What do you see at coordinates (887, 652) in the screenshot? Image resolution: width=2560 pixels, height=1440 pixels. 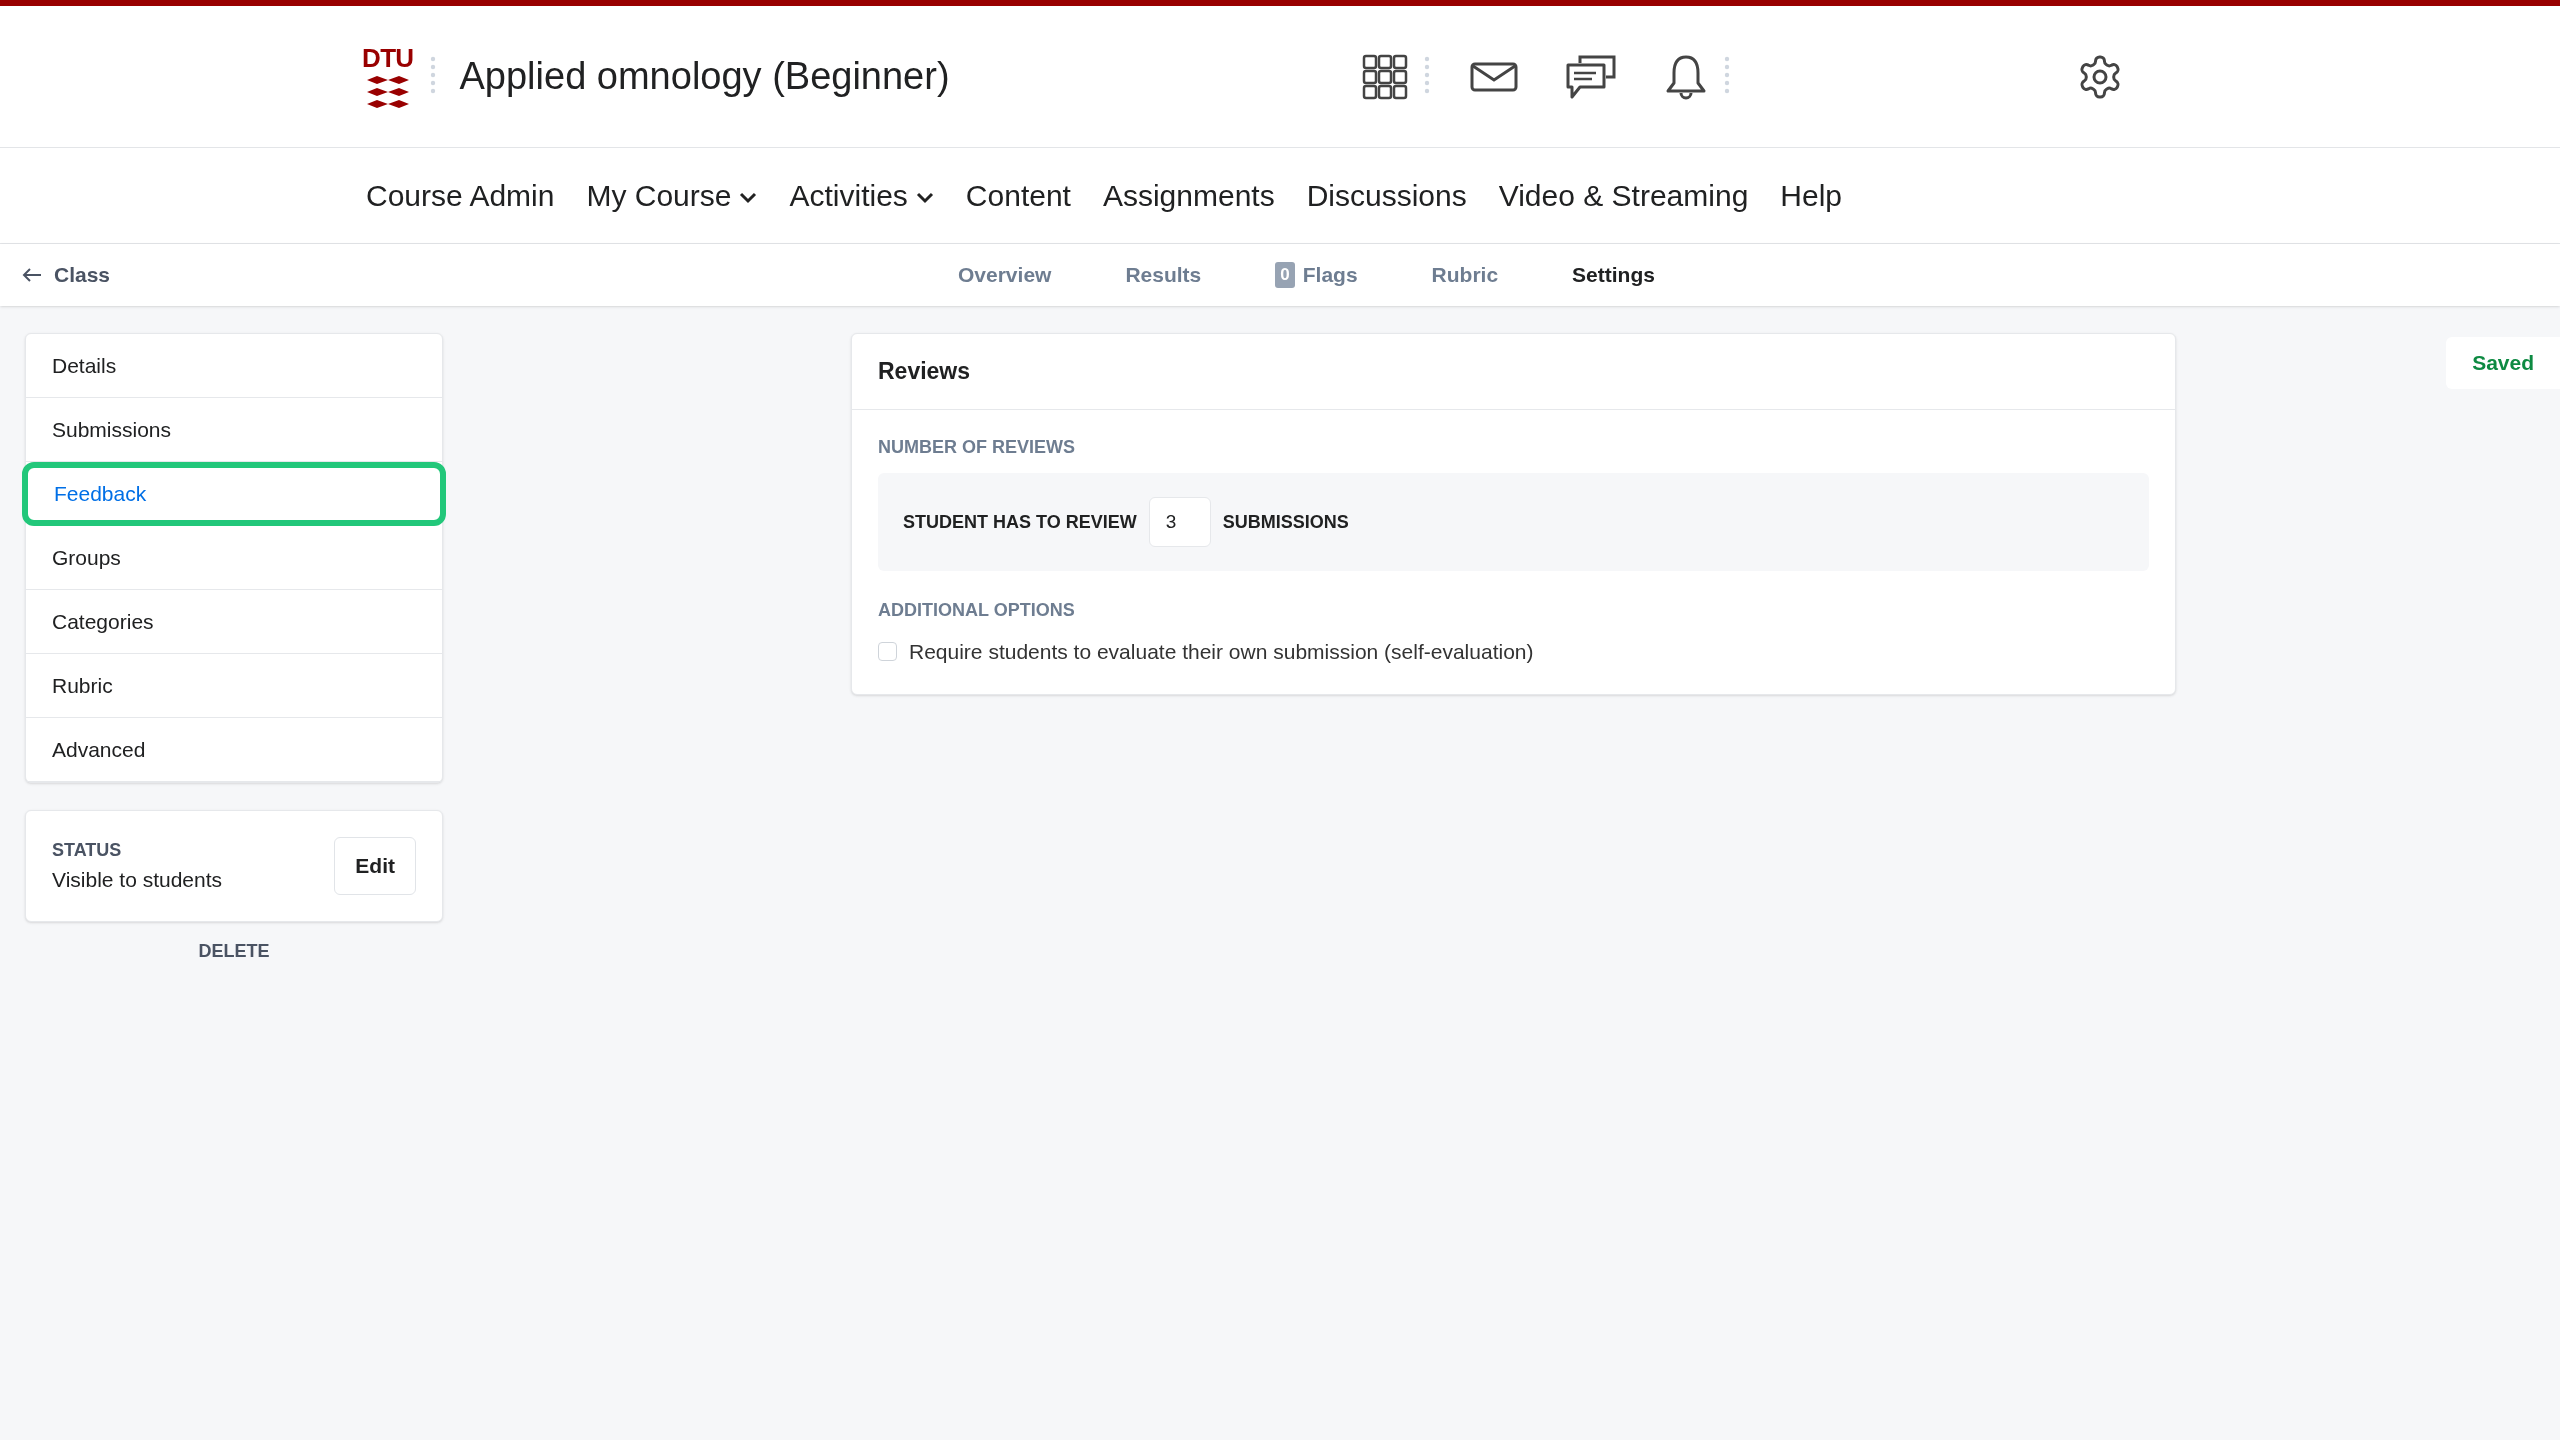 I see `checkbox` at bounding box center [887, 652].